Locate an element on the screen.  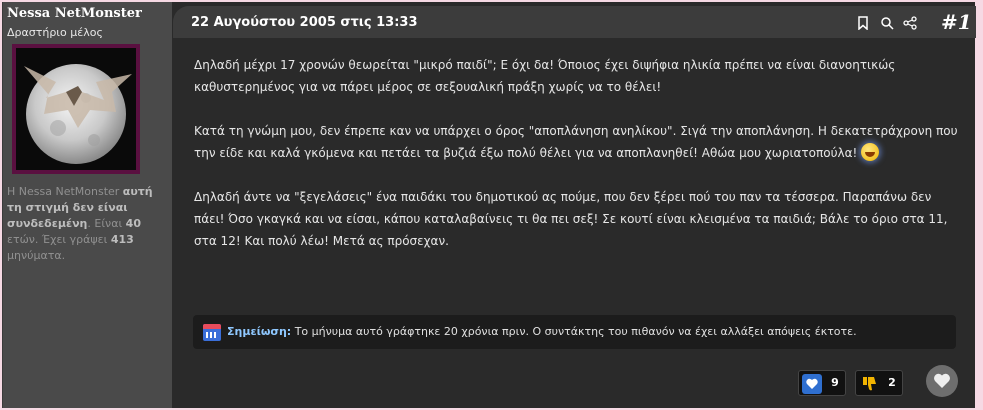
avatar-image is located at coordinates (76, 109).